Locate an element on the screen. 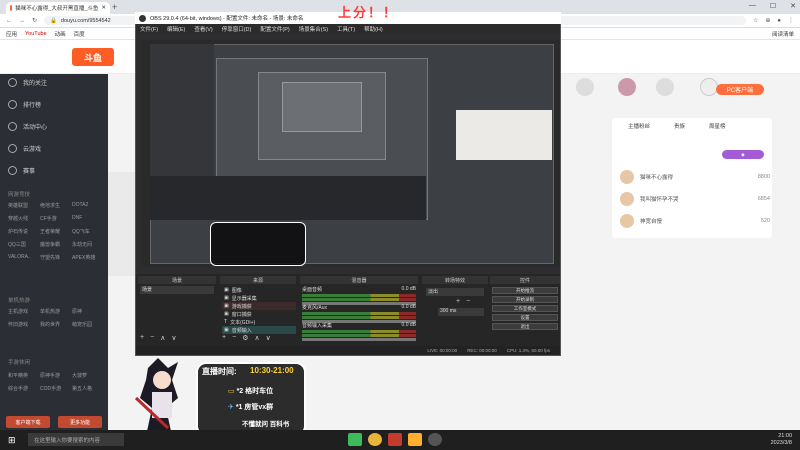 This screenshot has width=800, height=450. game-link: 萌宠乐园 is located at coordinates (88, 324).